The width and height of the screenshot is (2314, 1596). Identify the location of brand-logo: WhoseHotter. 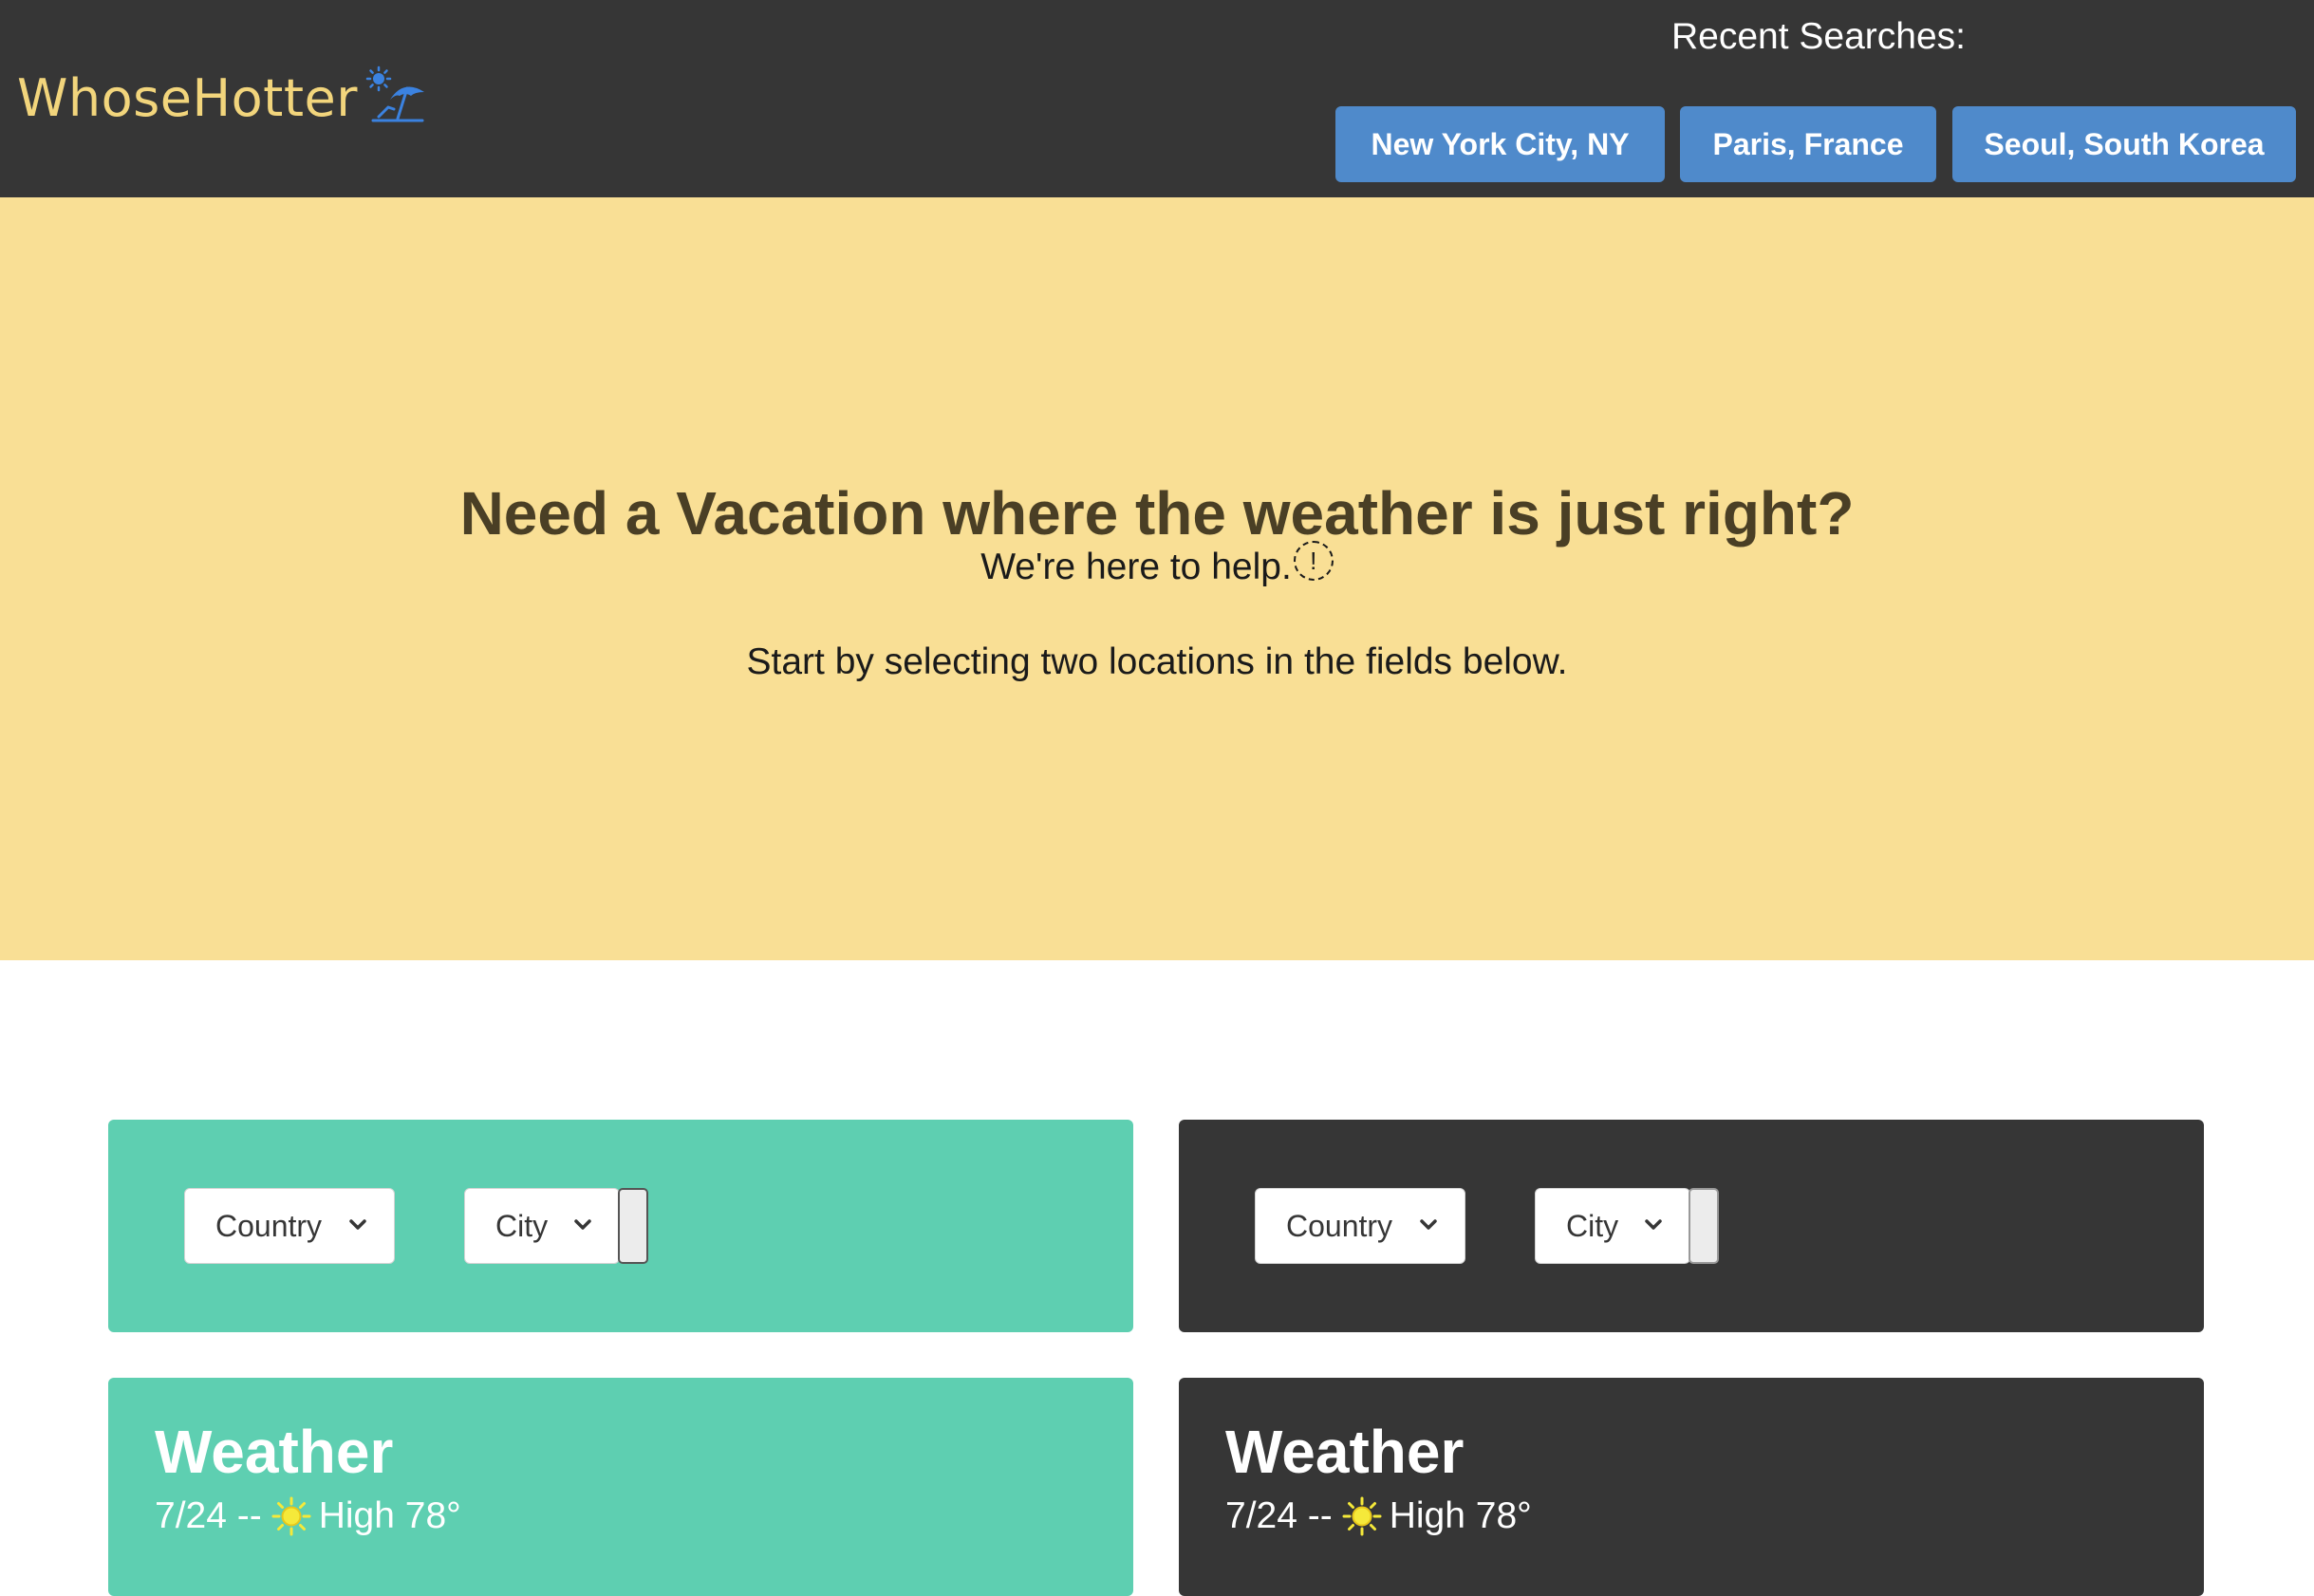
(221, 99).